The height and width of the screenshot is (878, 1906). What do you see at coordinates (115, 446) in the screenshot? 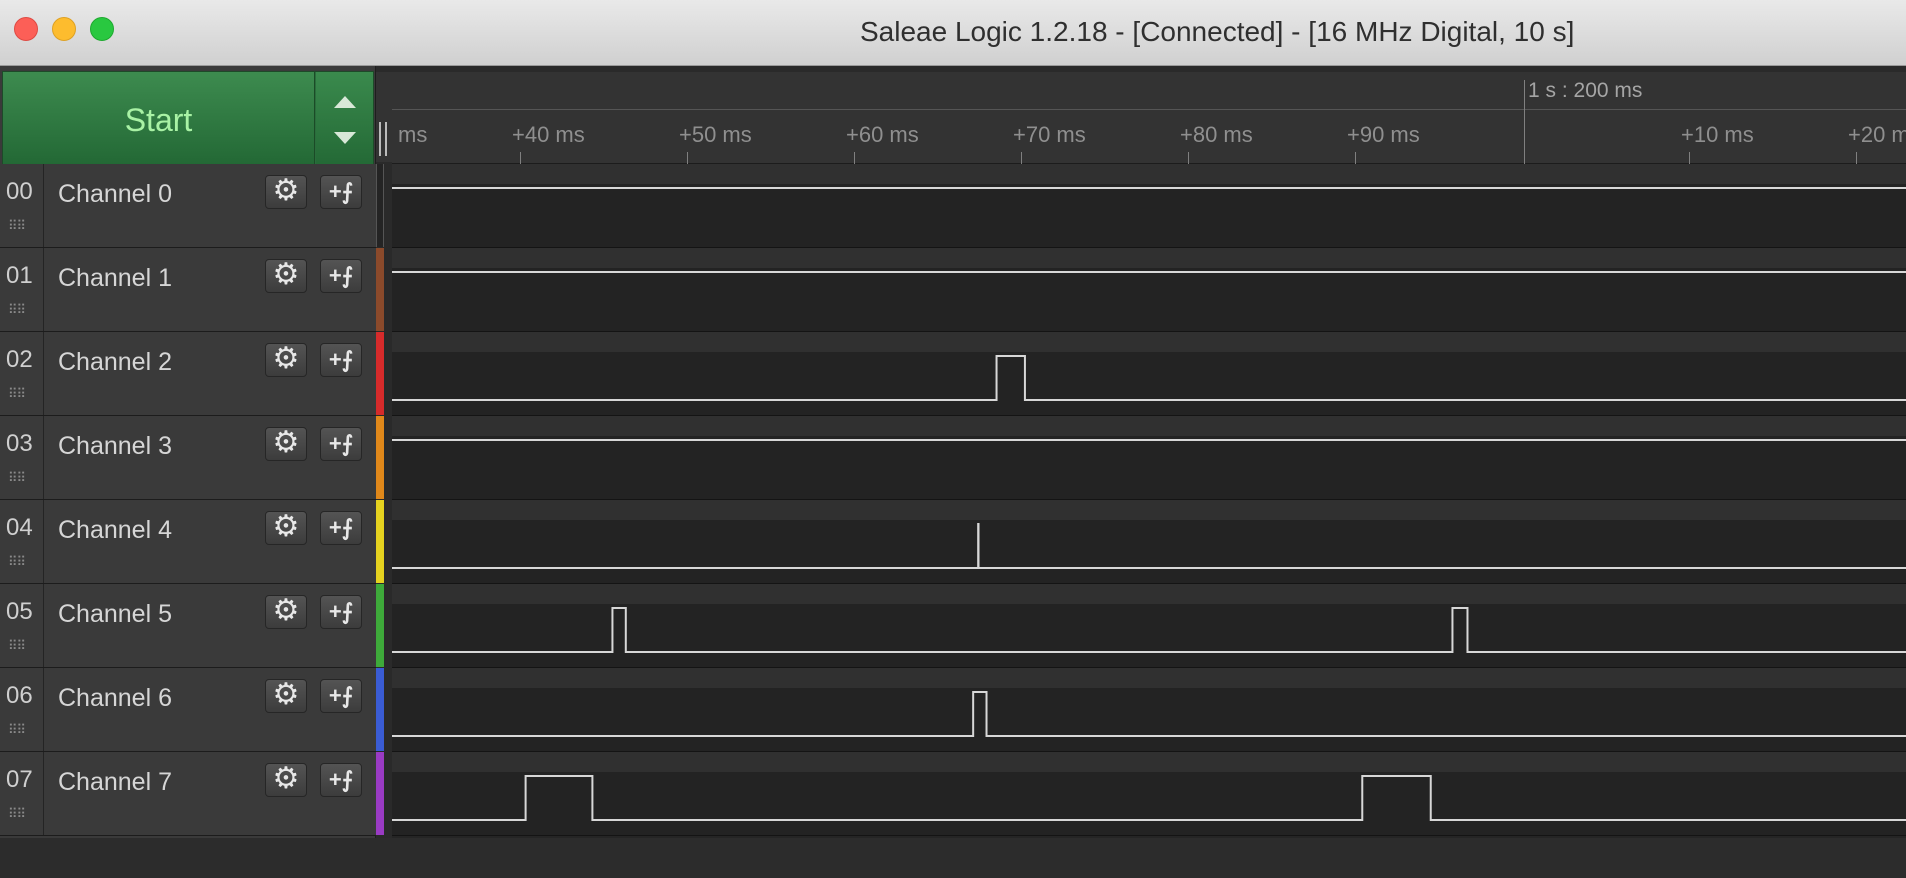
I see `channel-name: Channel 3` at bounding box center [115, 446].